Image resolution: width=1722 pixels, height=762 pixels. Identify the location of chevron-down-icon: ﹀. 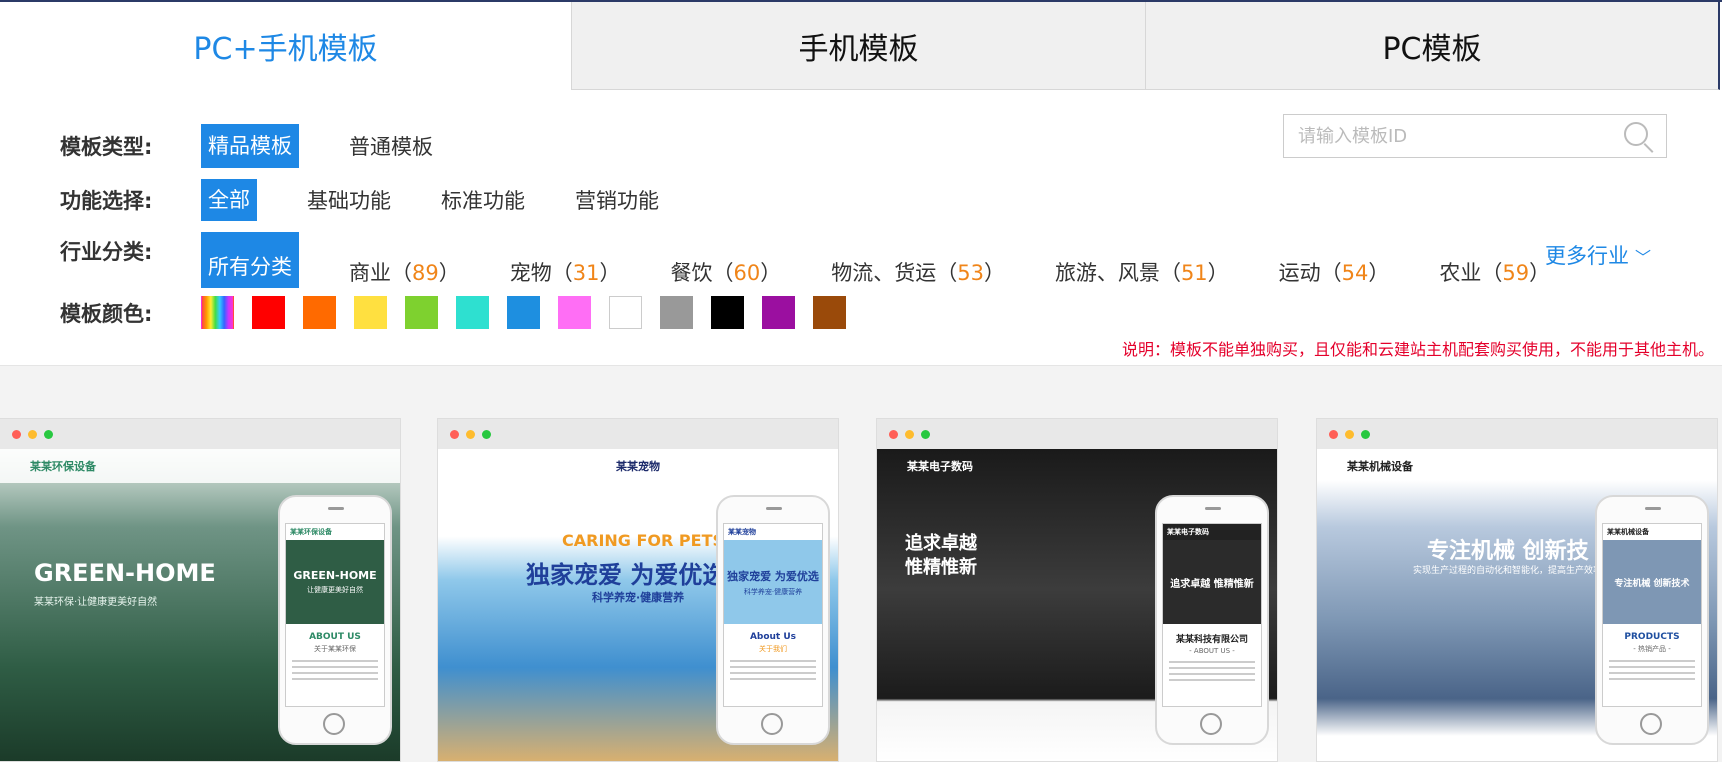
(1643, 257).